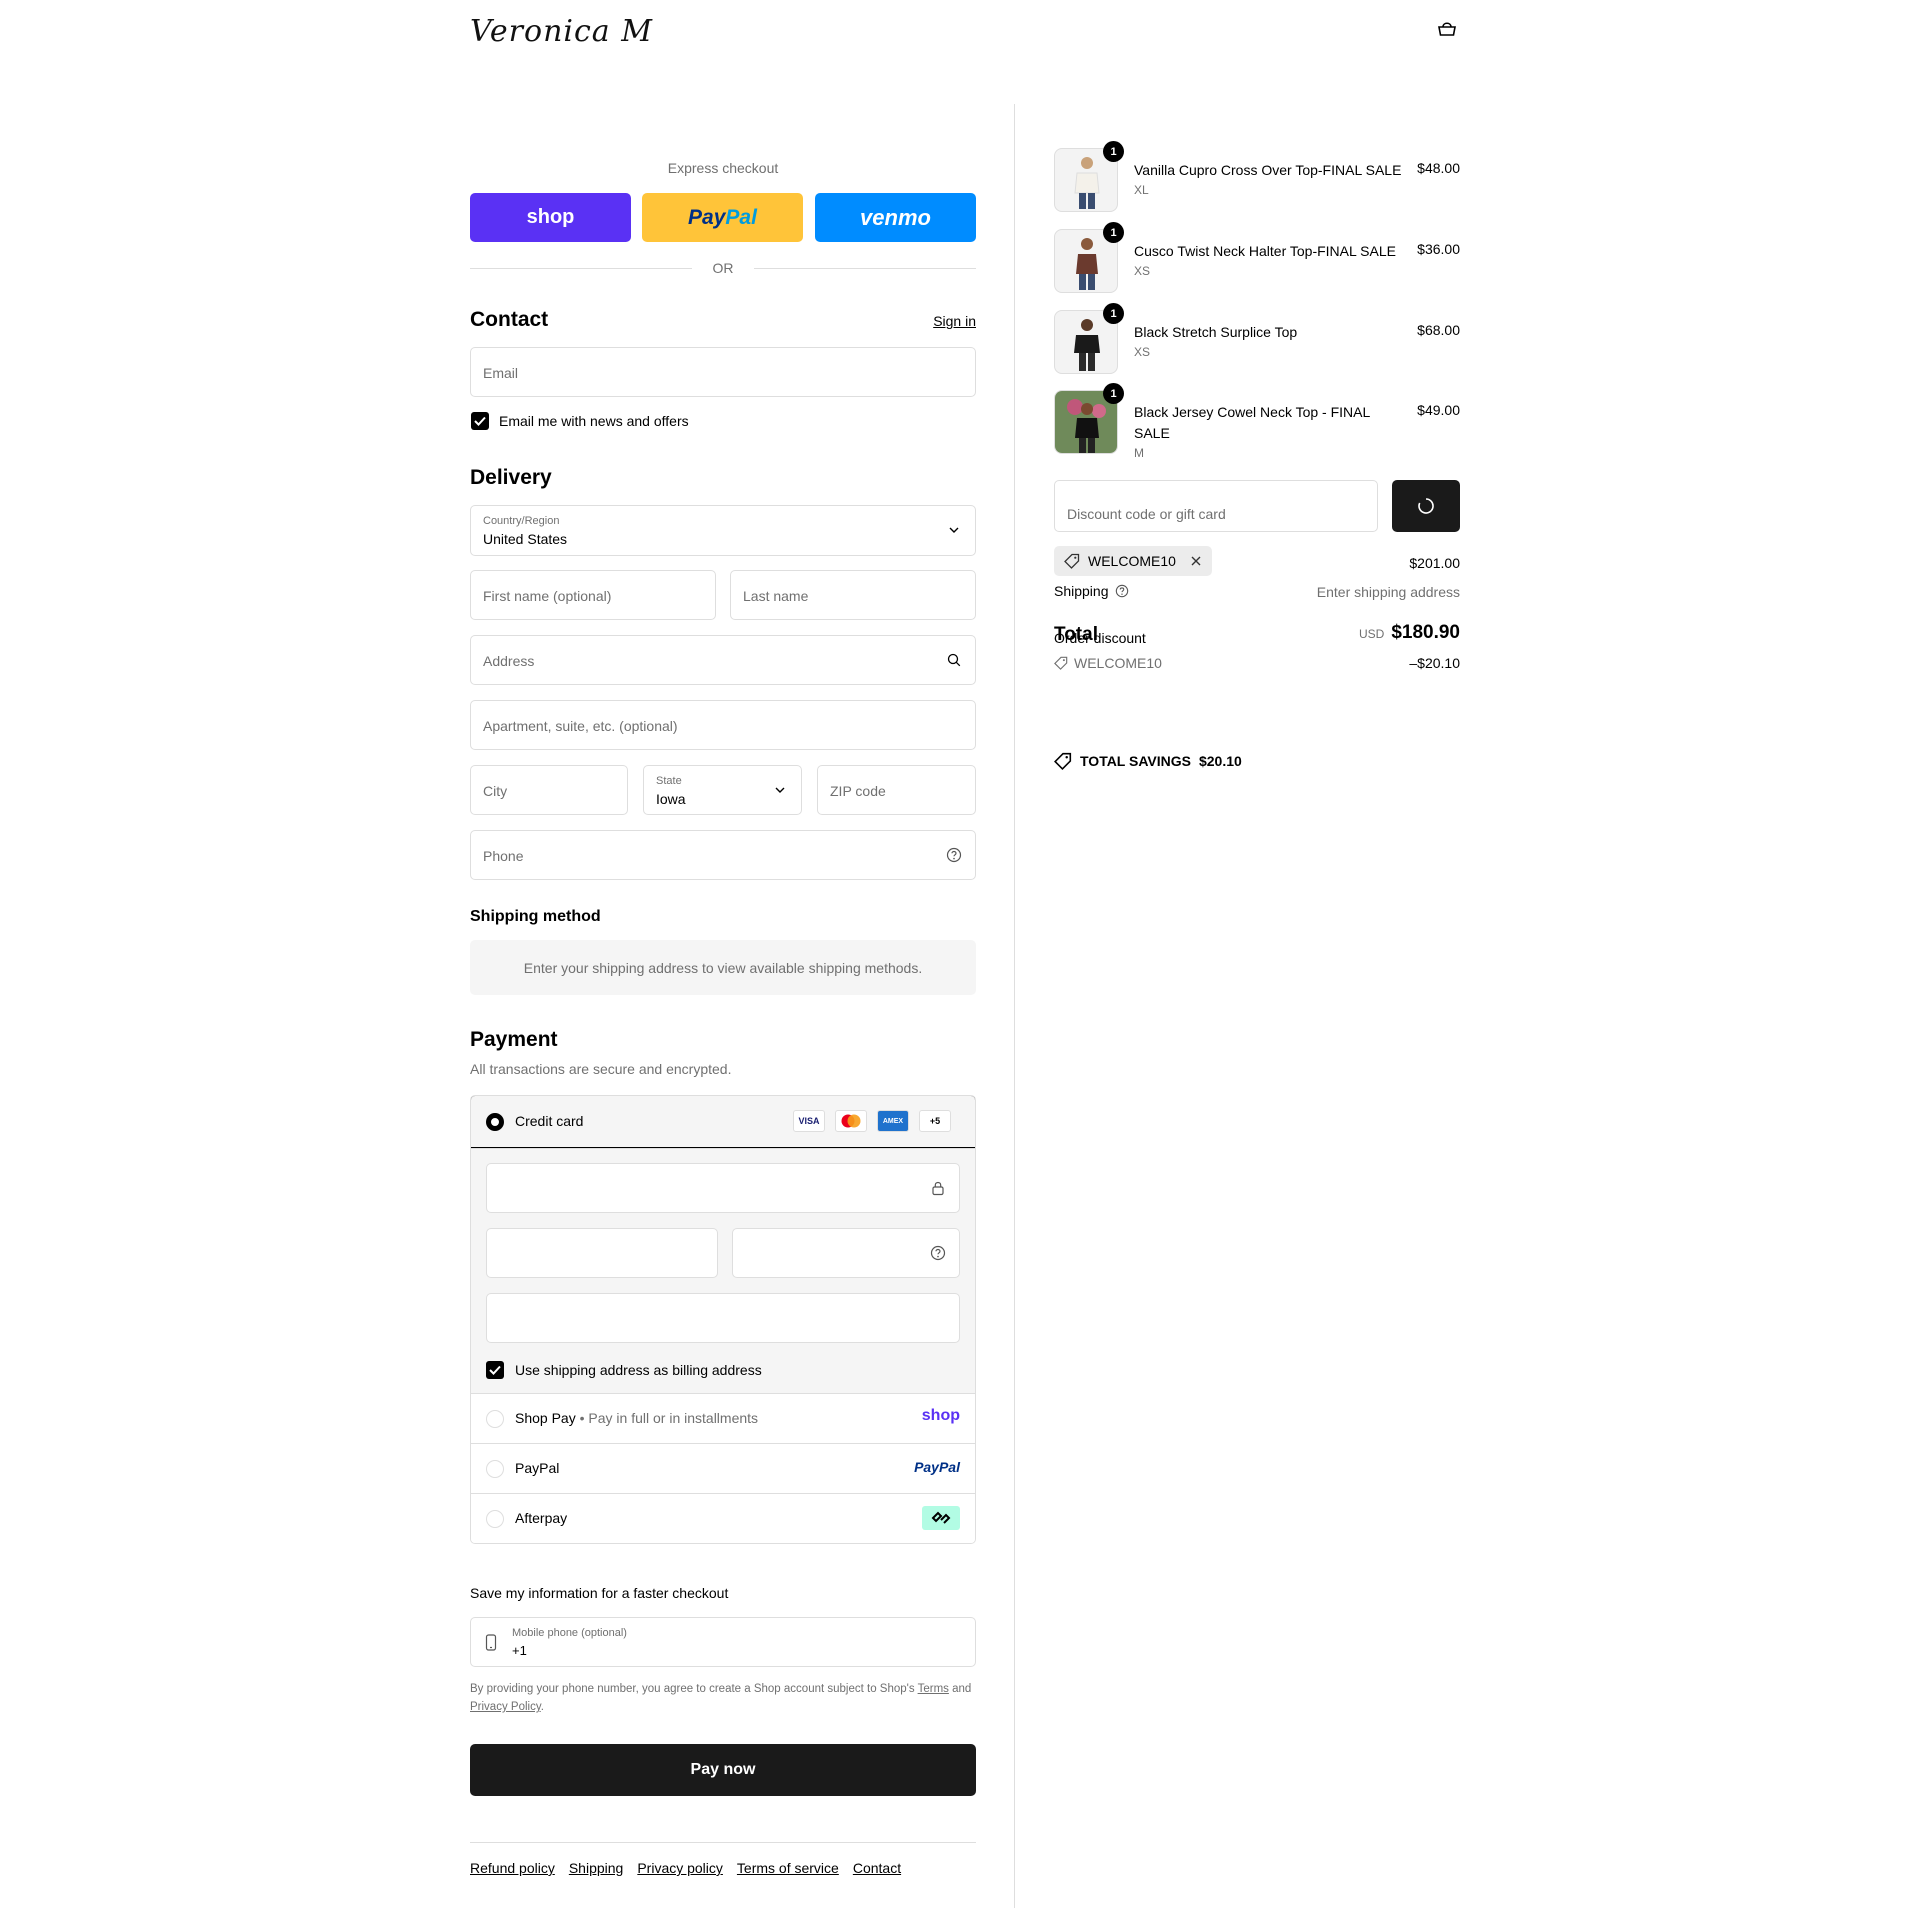  I want to click on card-expiry-input, so click(602, 1253).